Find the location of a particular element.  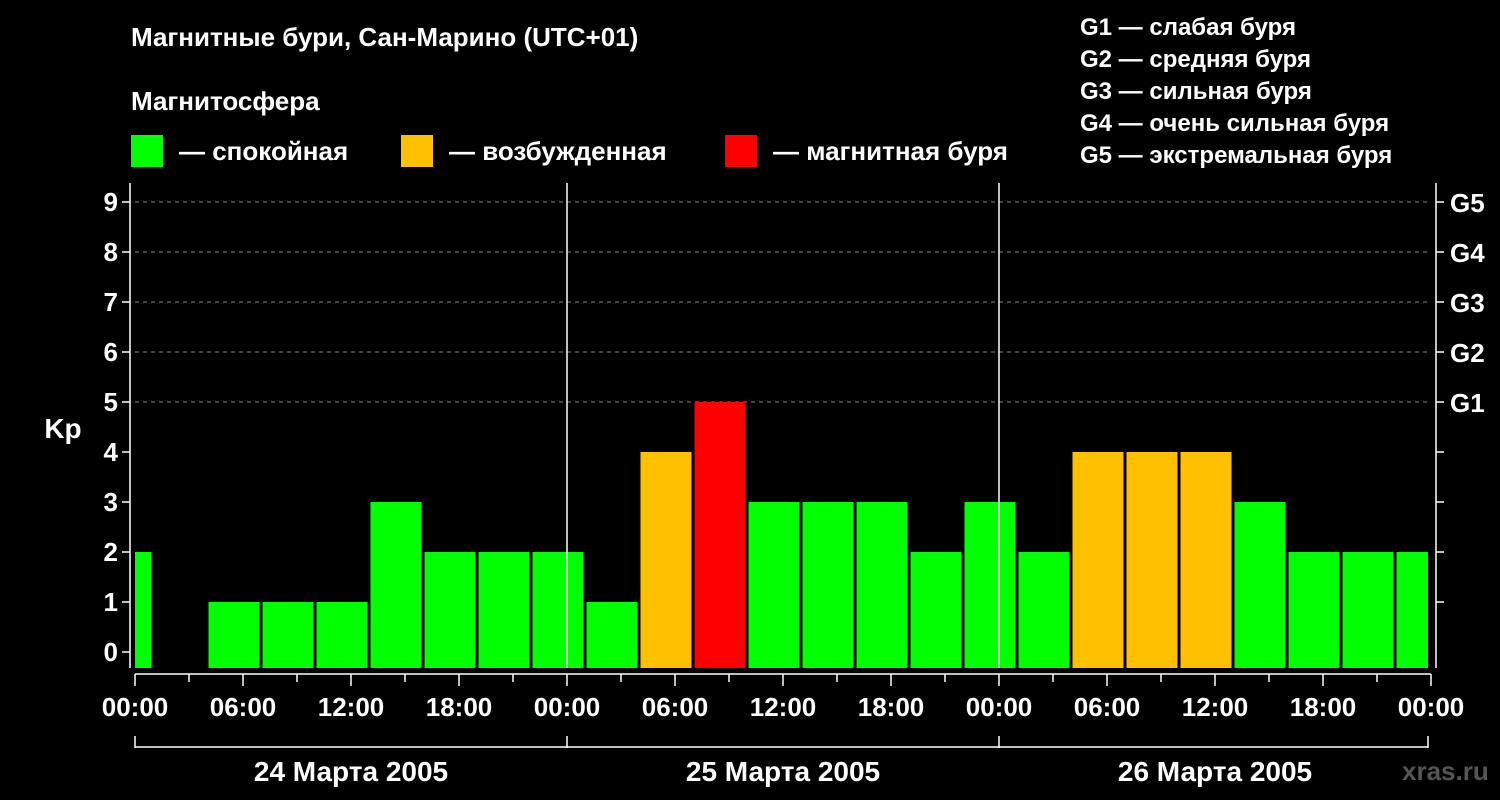

right-tick-label: G5 is located at coordinates (1467, 203).